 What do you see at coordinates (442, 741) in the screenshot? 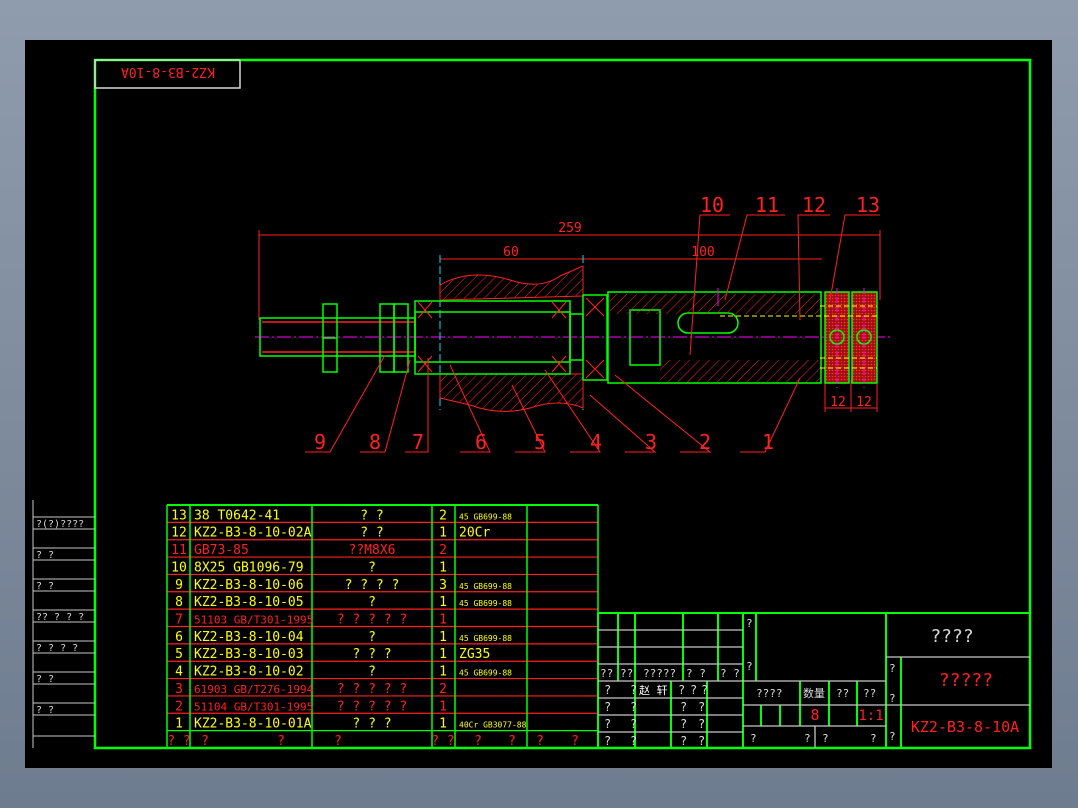
I see `bom-header-qty: ? ?` at bounding box center [442, 741].